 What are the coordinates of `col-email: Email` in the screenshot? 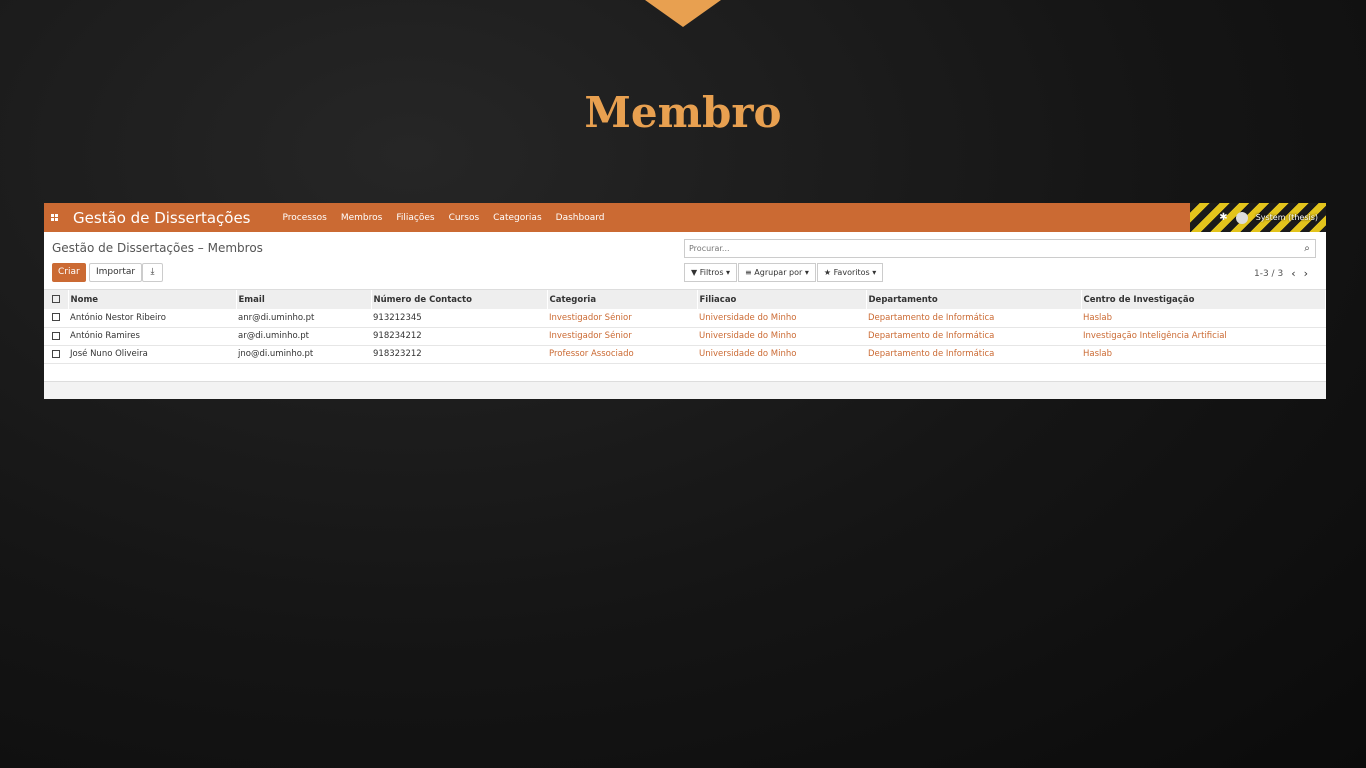 It's located at (304, 299).